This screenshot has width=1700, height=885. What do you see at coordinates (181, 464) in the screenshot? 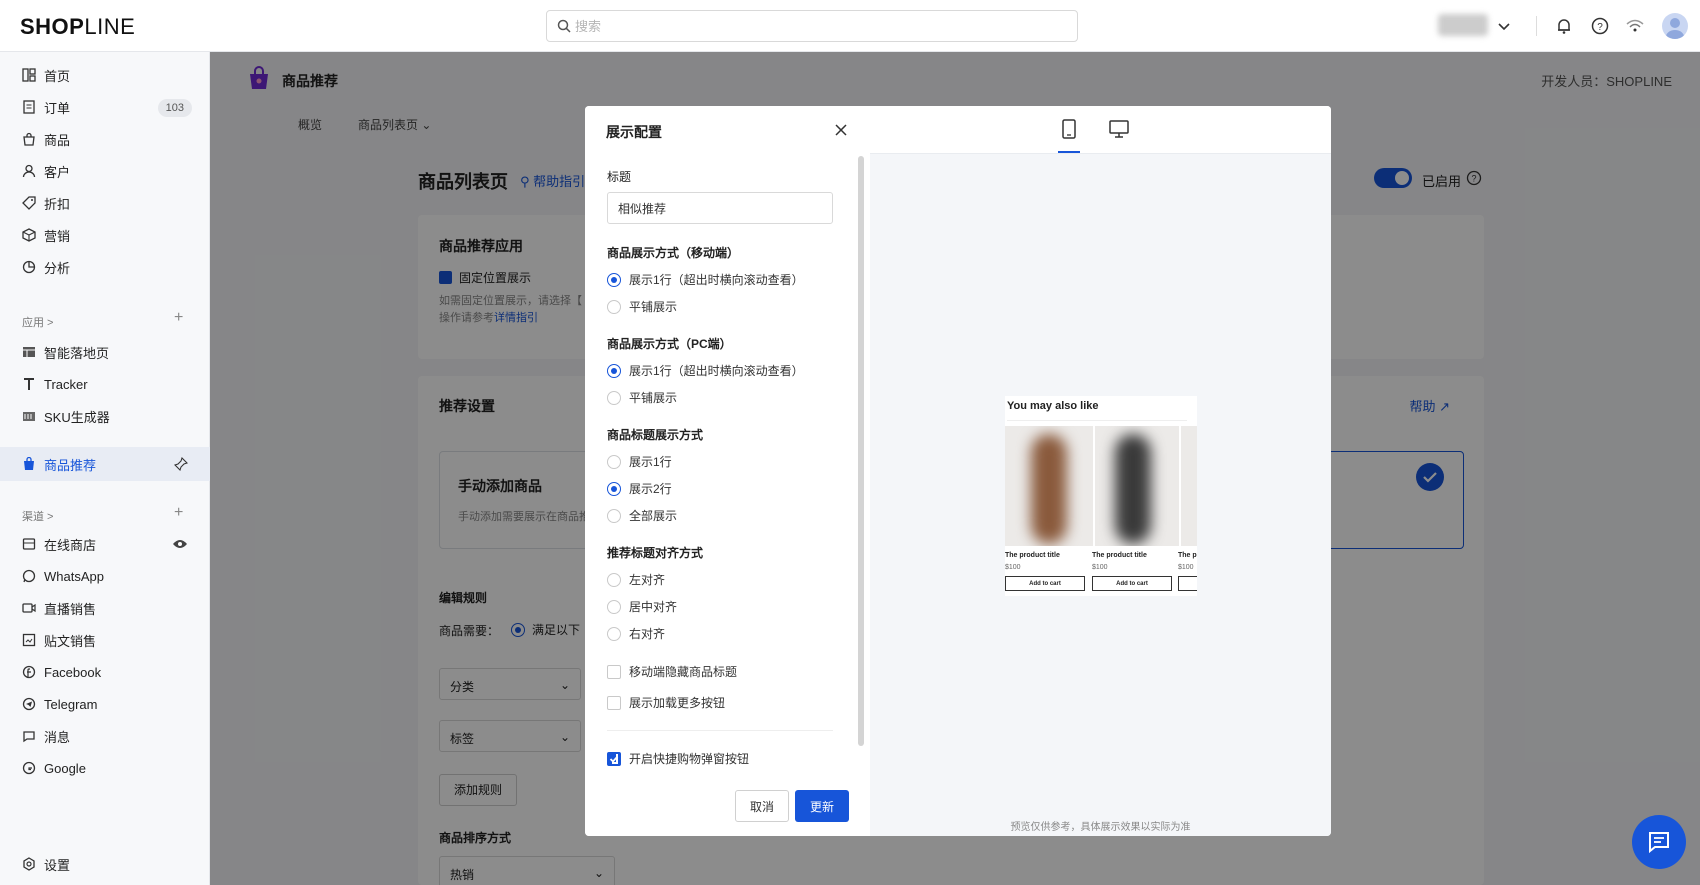
I see `pin-icon` at bounding box center [181, 464].